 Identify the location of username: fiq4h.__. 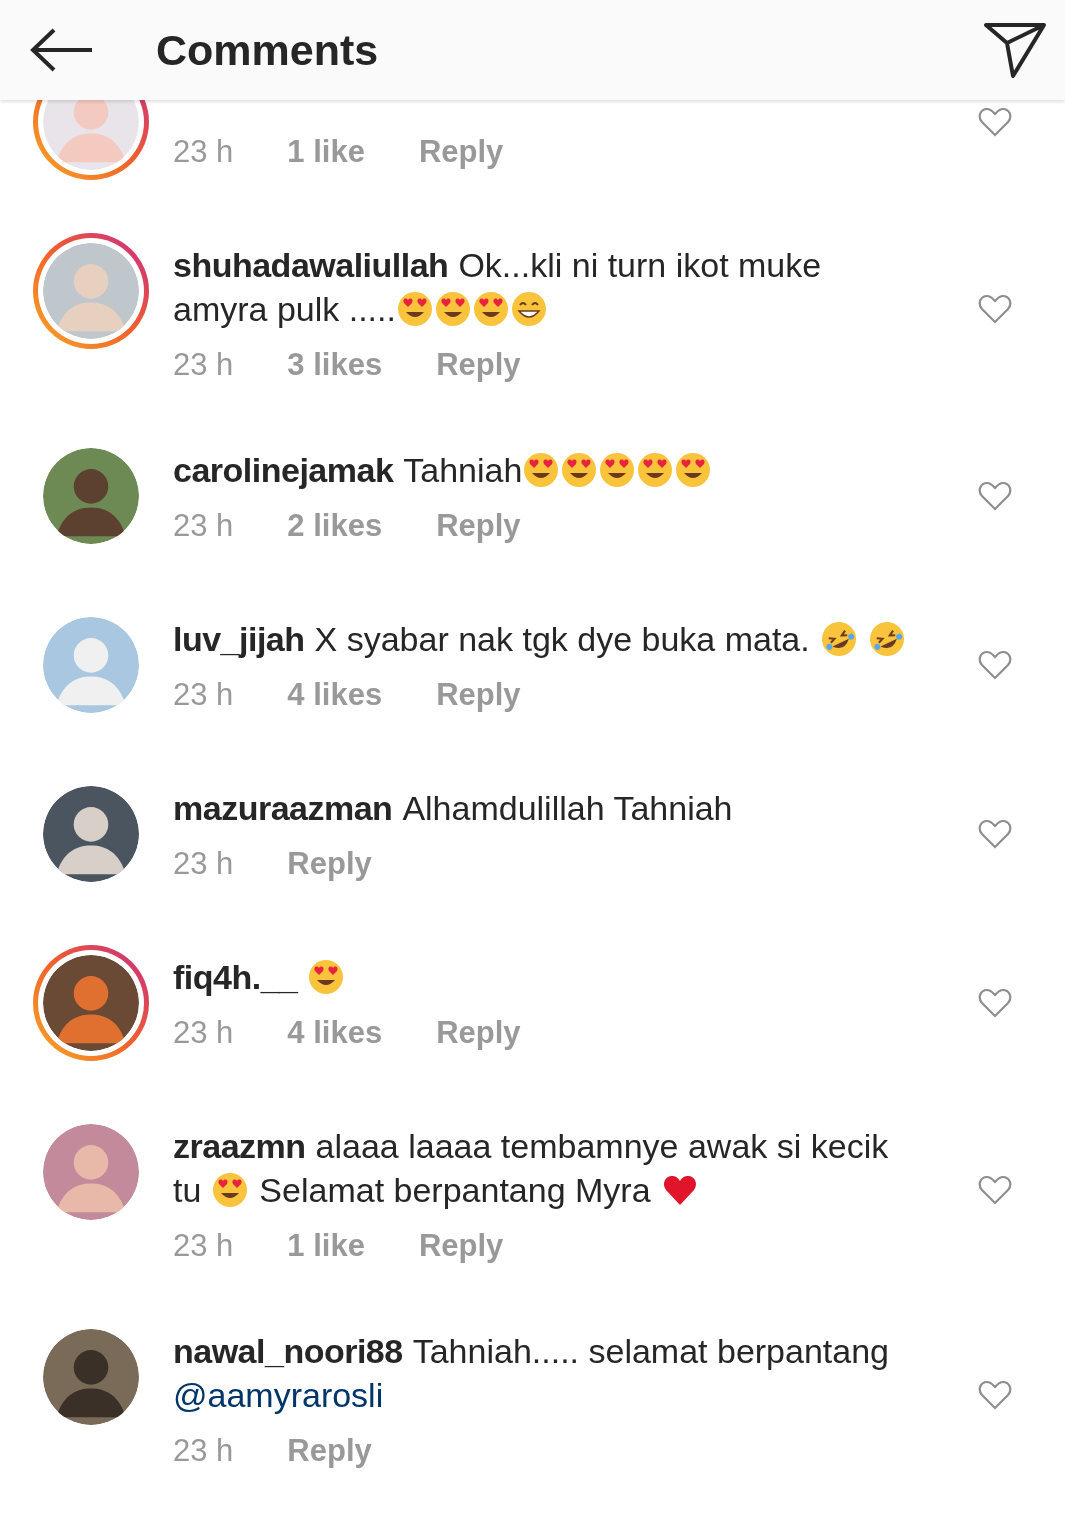
(235, 977).